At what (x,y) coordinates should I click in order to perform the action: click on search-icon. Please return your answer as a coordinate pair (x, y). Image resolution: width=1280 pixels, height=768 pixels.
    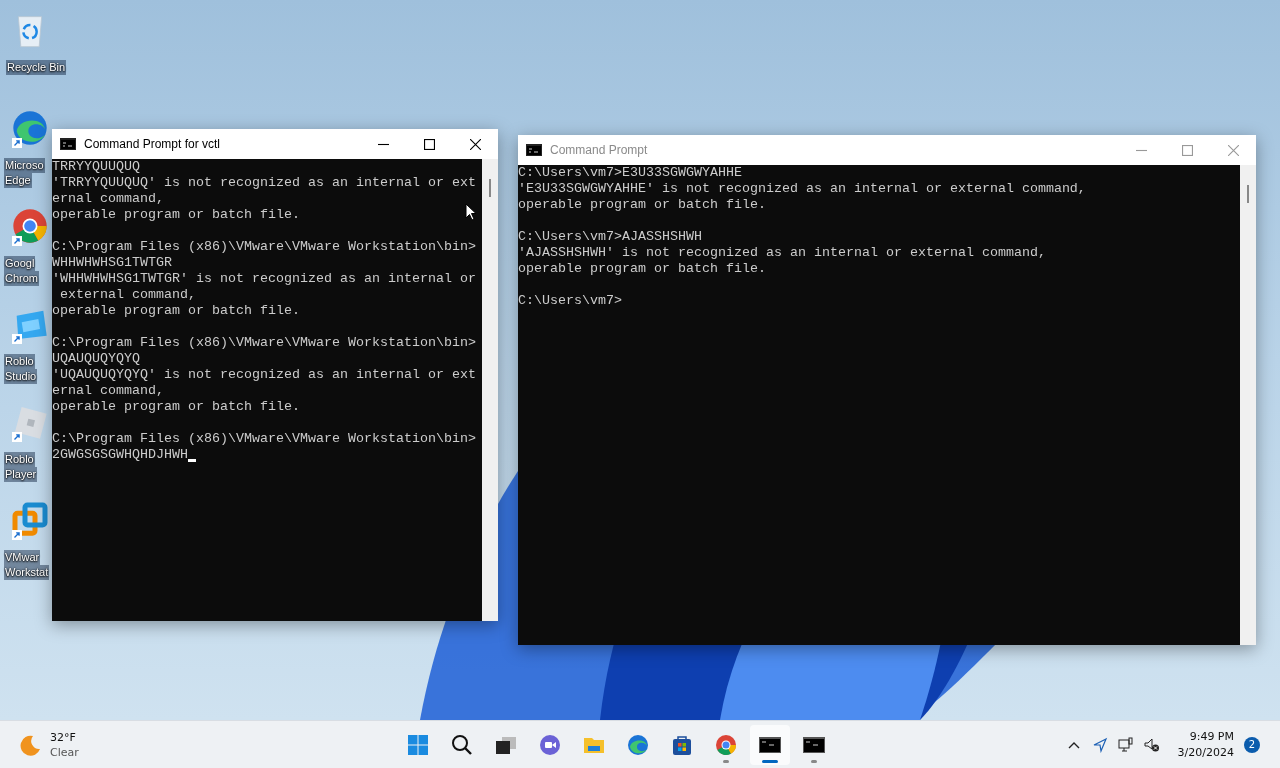
    Looking at the image, I should click on (462, 744).